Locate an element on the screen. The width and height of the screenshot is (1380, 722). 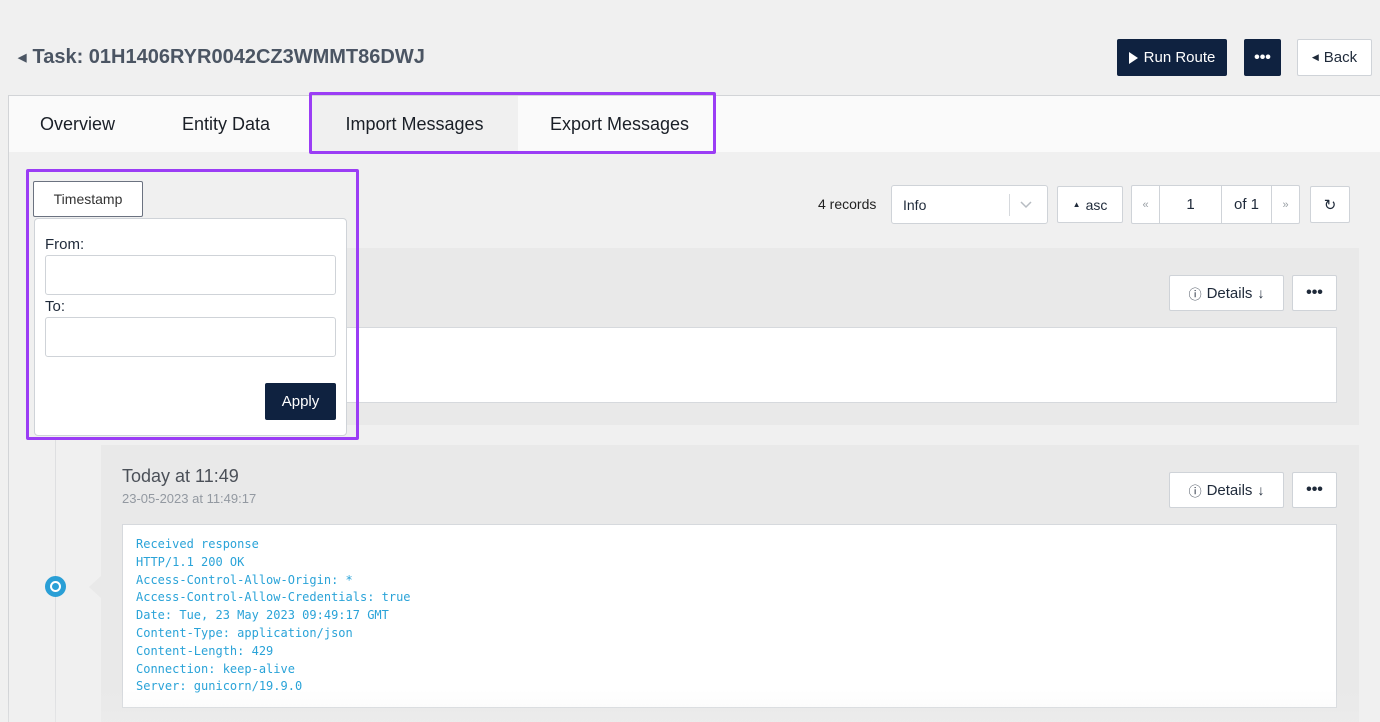
run-route-button: Run Route is located at coordinates (1172, 57).